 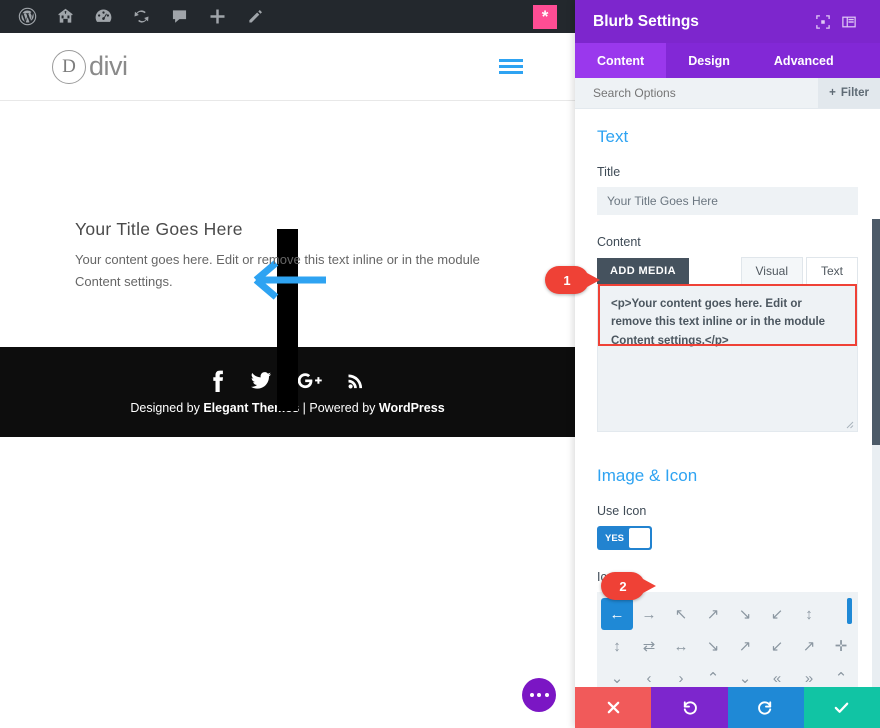 I want to click on twitter-icon, so click(x=261, y=381).